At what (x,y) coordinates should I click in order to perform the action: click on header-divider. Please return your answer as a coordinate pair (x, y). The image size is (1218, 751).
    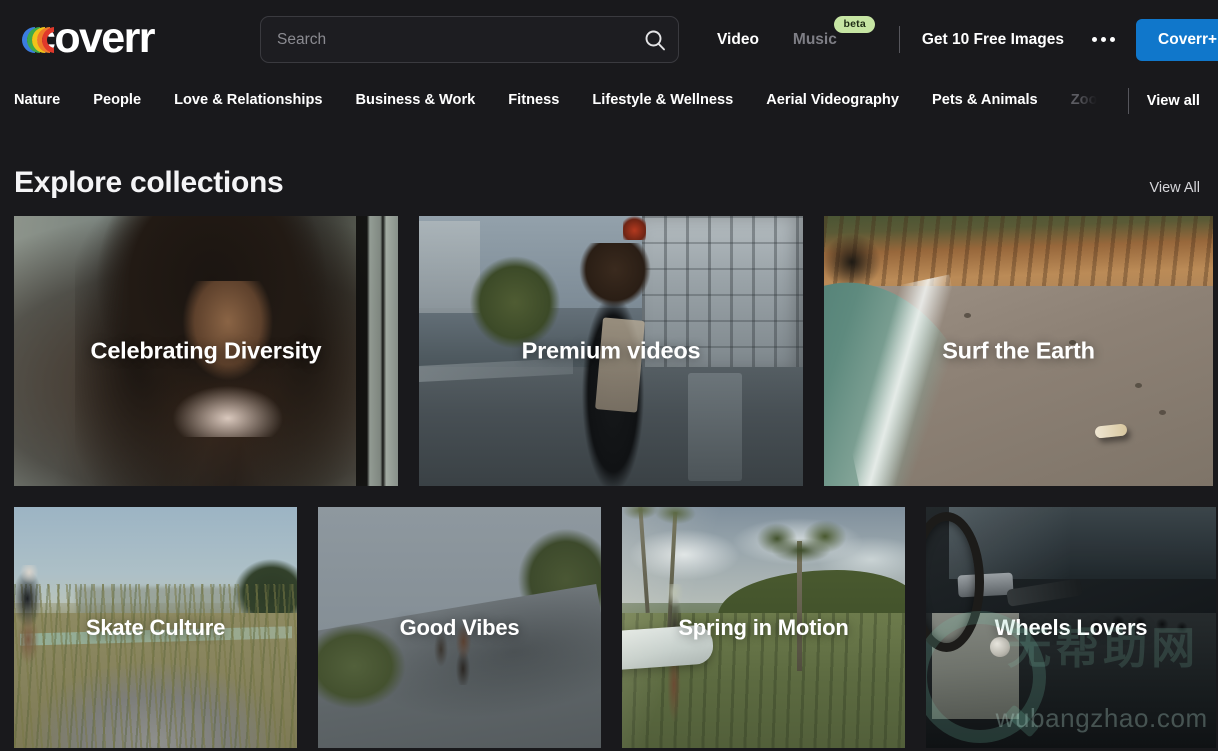
    Looking at the image, I should click on (899, 39).